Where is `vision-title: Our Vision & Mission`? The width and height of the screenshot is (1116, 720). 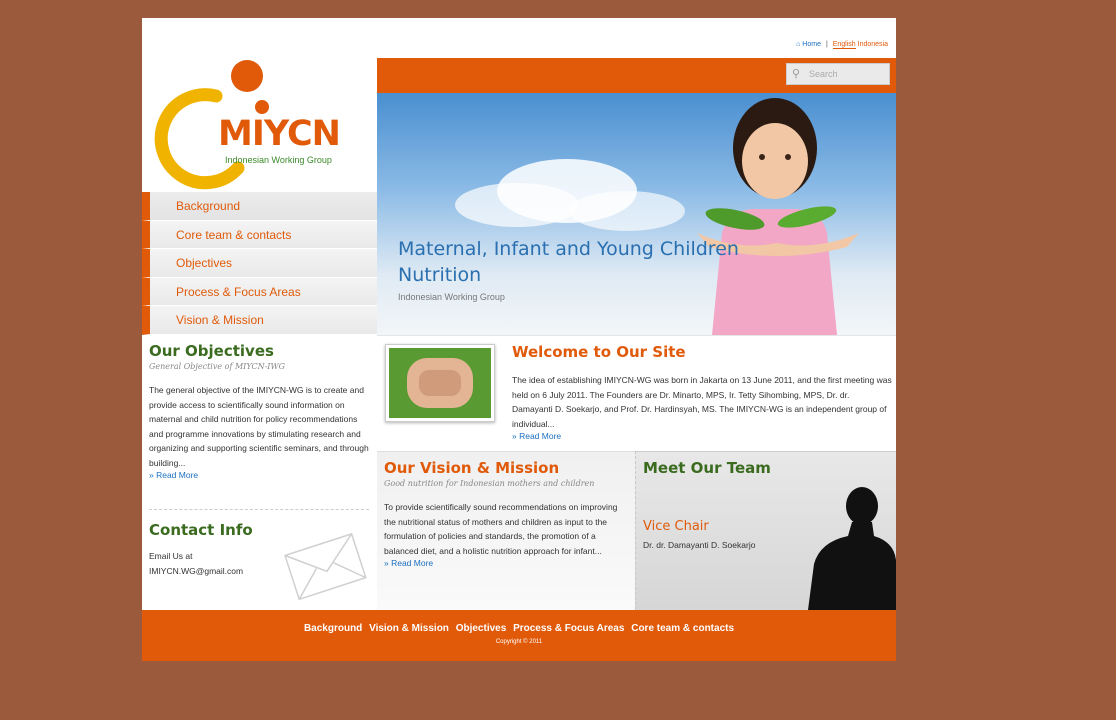
vision-title: Our Vision & Mission is located at coordinates (472, 468).